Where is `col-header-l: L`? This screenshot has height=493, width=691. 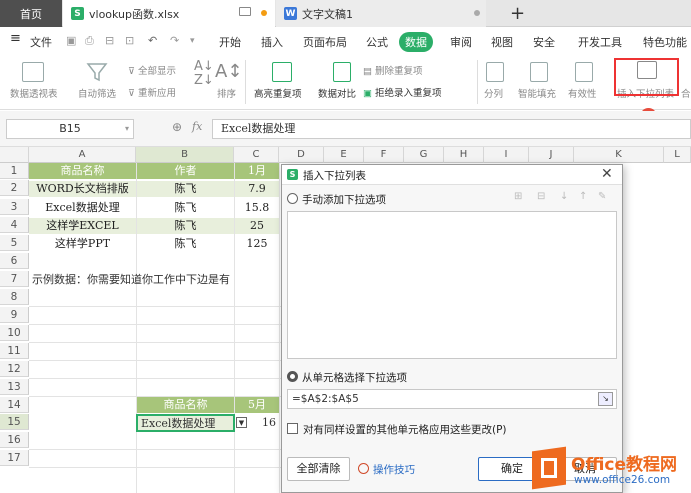
col-header-l: L is located at coordinates (677, 155).